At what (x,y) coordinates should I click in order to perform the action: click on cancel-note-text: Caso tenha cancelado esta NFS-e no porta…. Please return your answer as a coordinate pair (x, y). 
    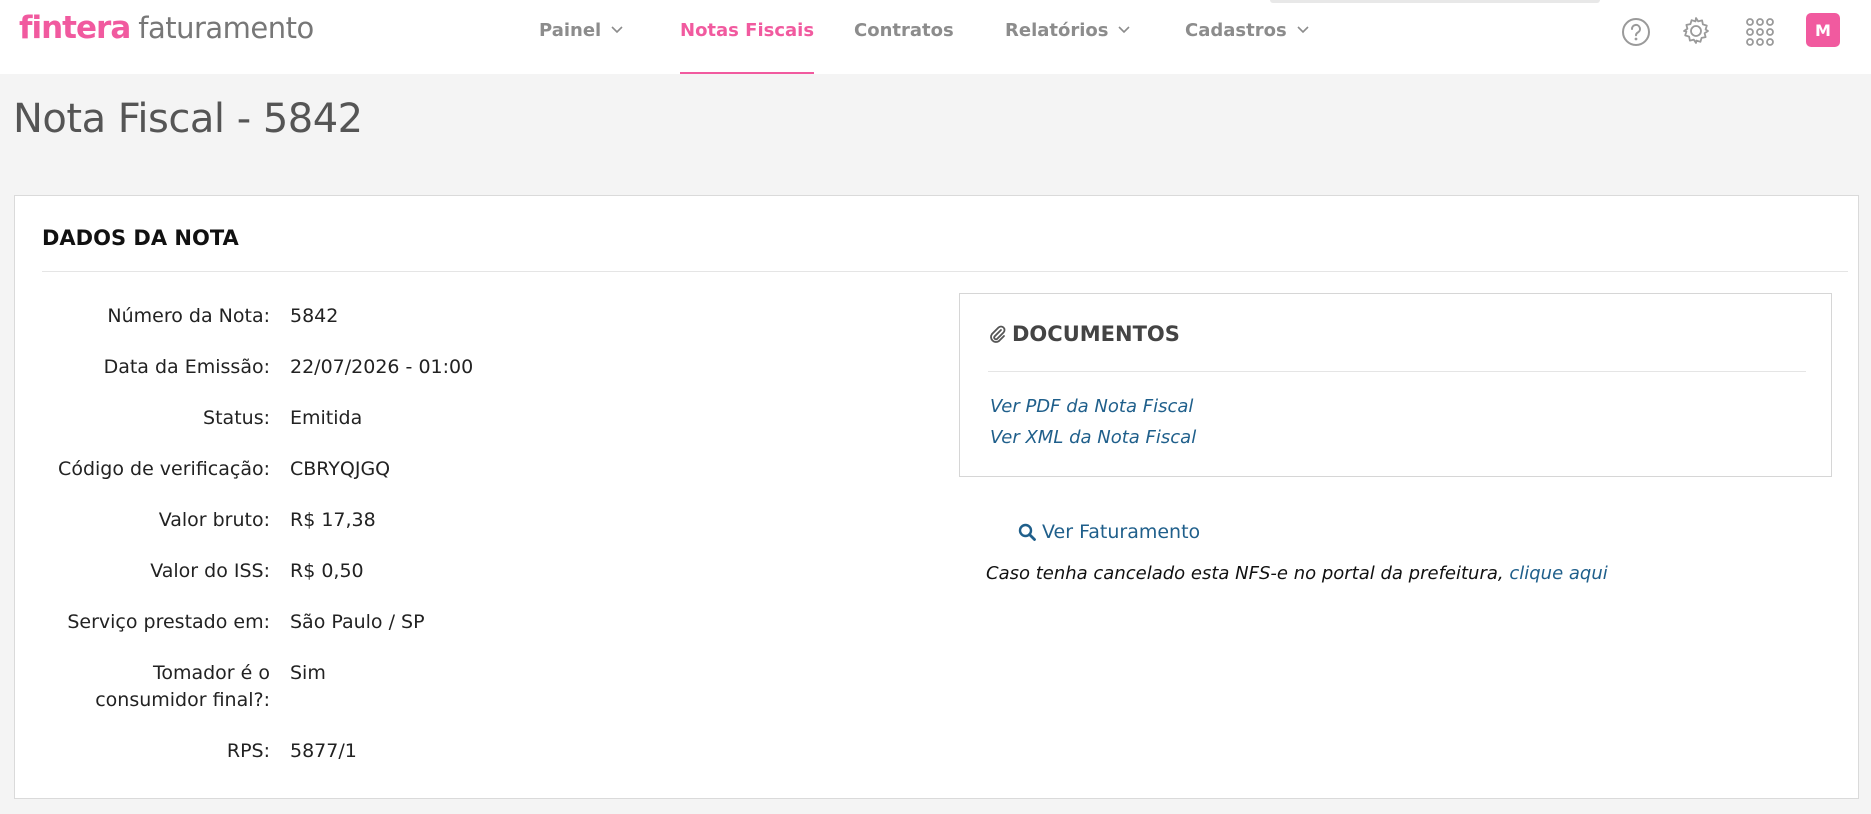
    Looking at the image, I should click on (1245, 573).